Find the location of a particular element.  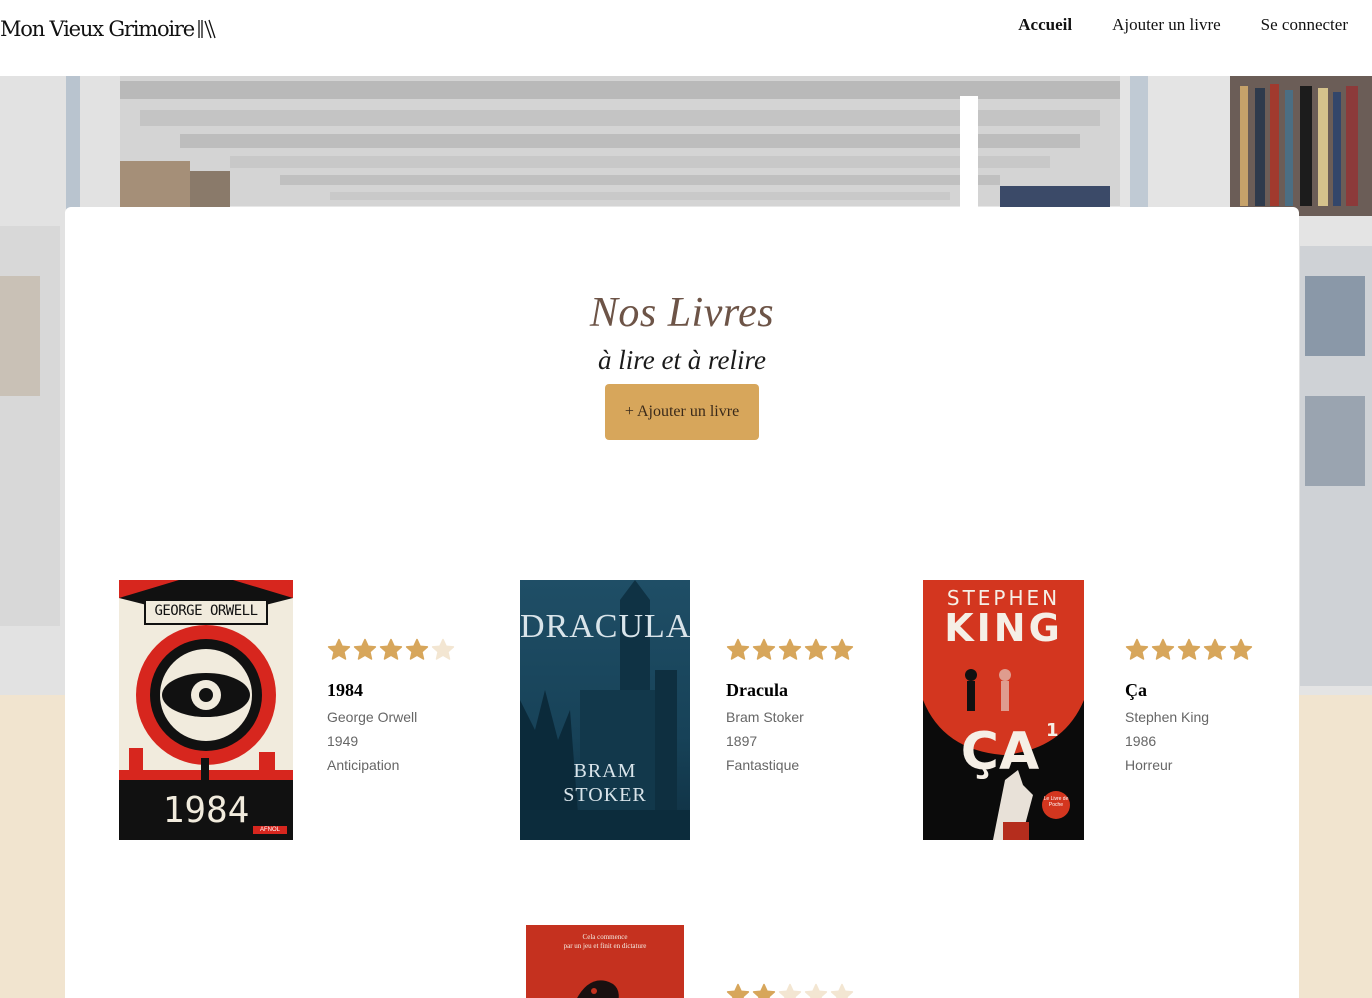

cover-title-text: 1984 is located at coordinates (206, 810).